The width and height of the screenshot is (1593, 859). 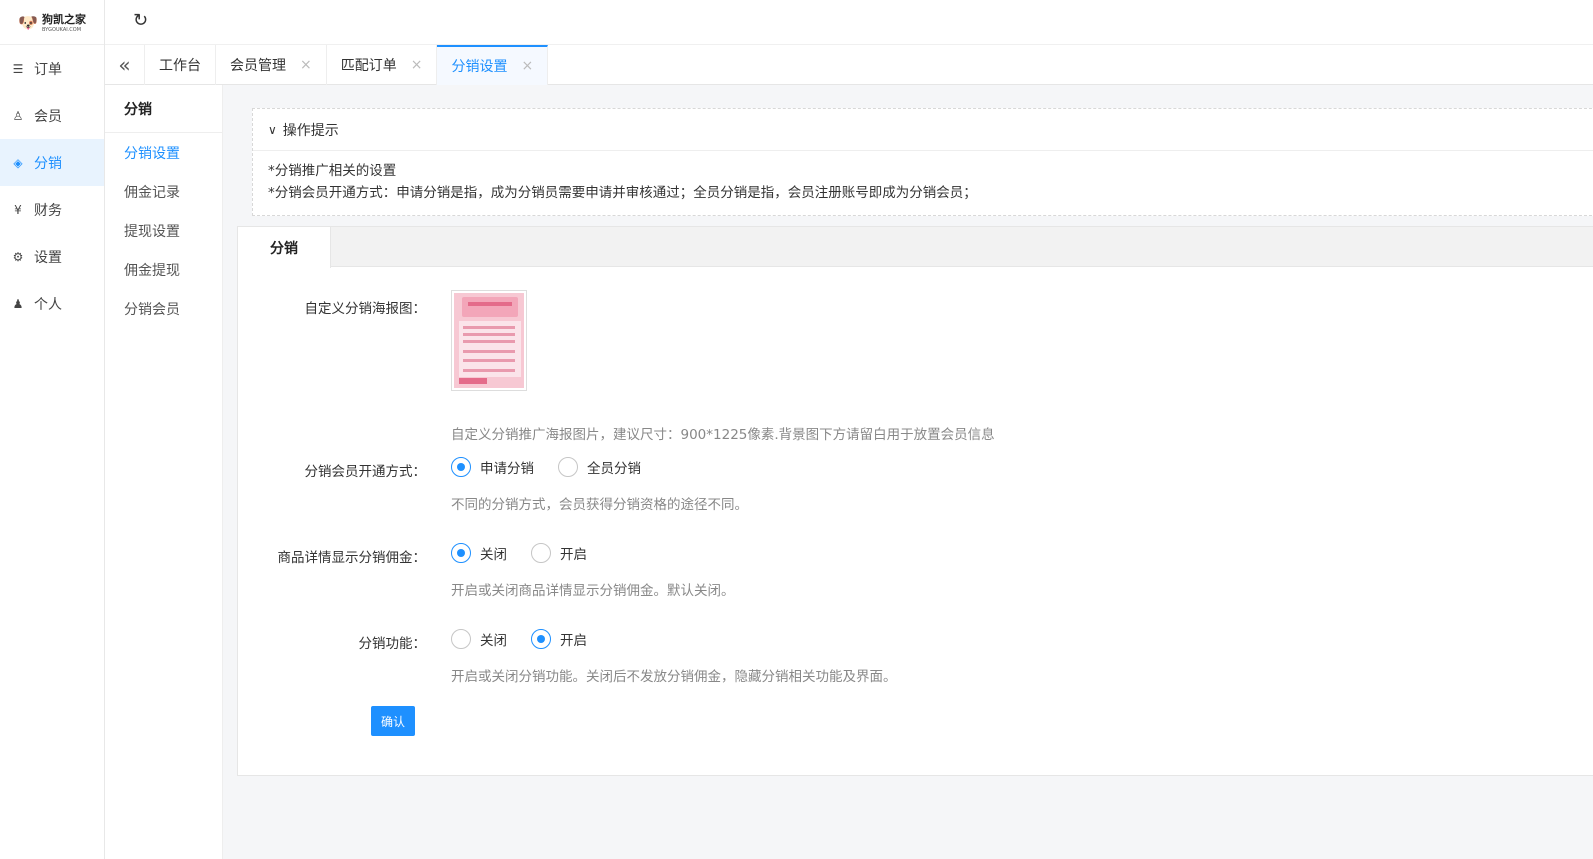 I want to click on tab-label: 匹配订单, so click(x=368, y=66).